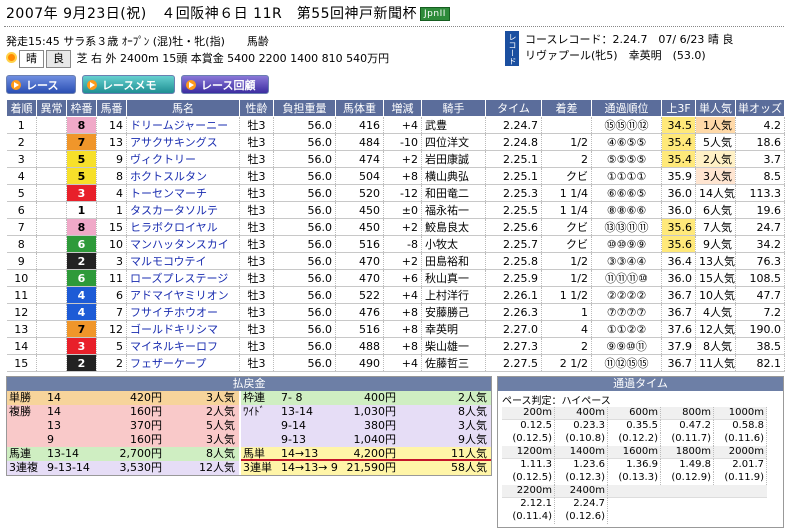 This screenshot has height=530, width=790. I want to click on cell-odds: 4.2, so click(760, 125).